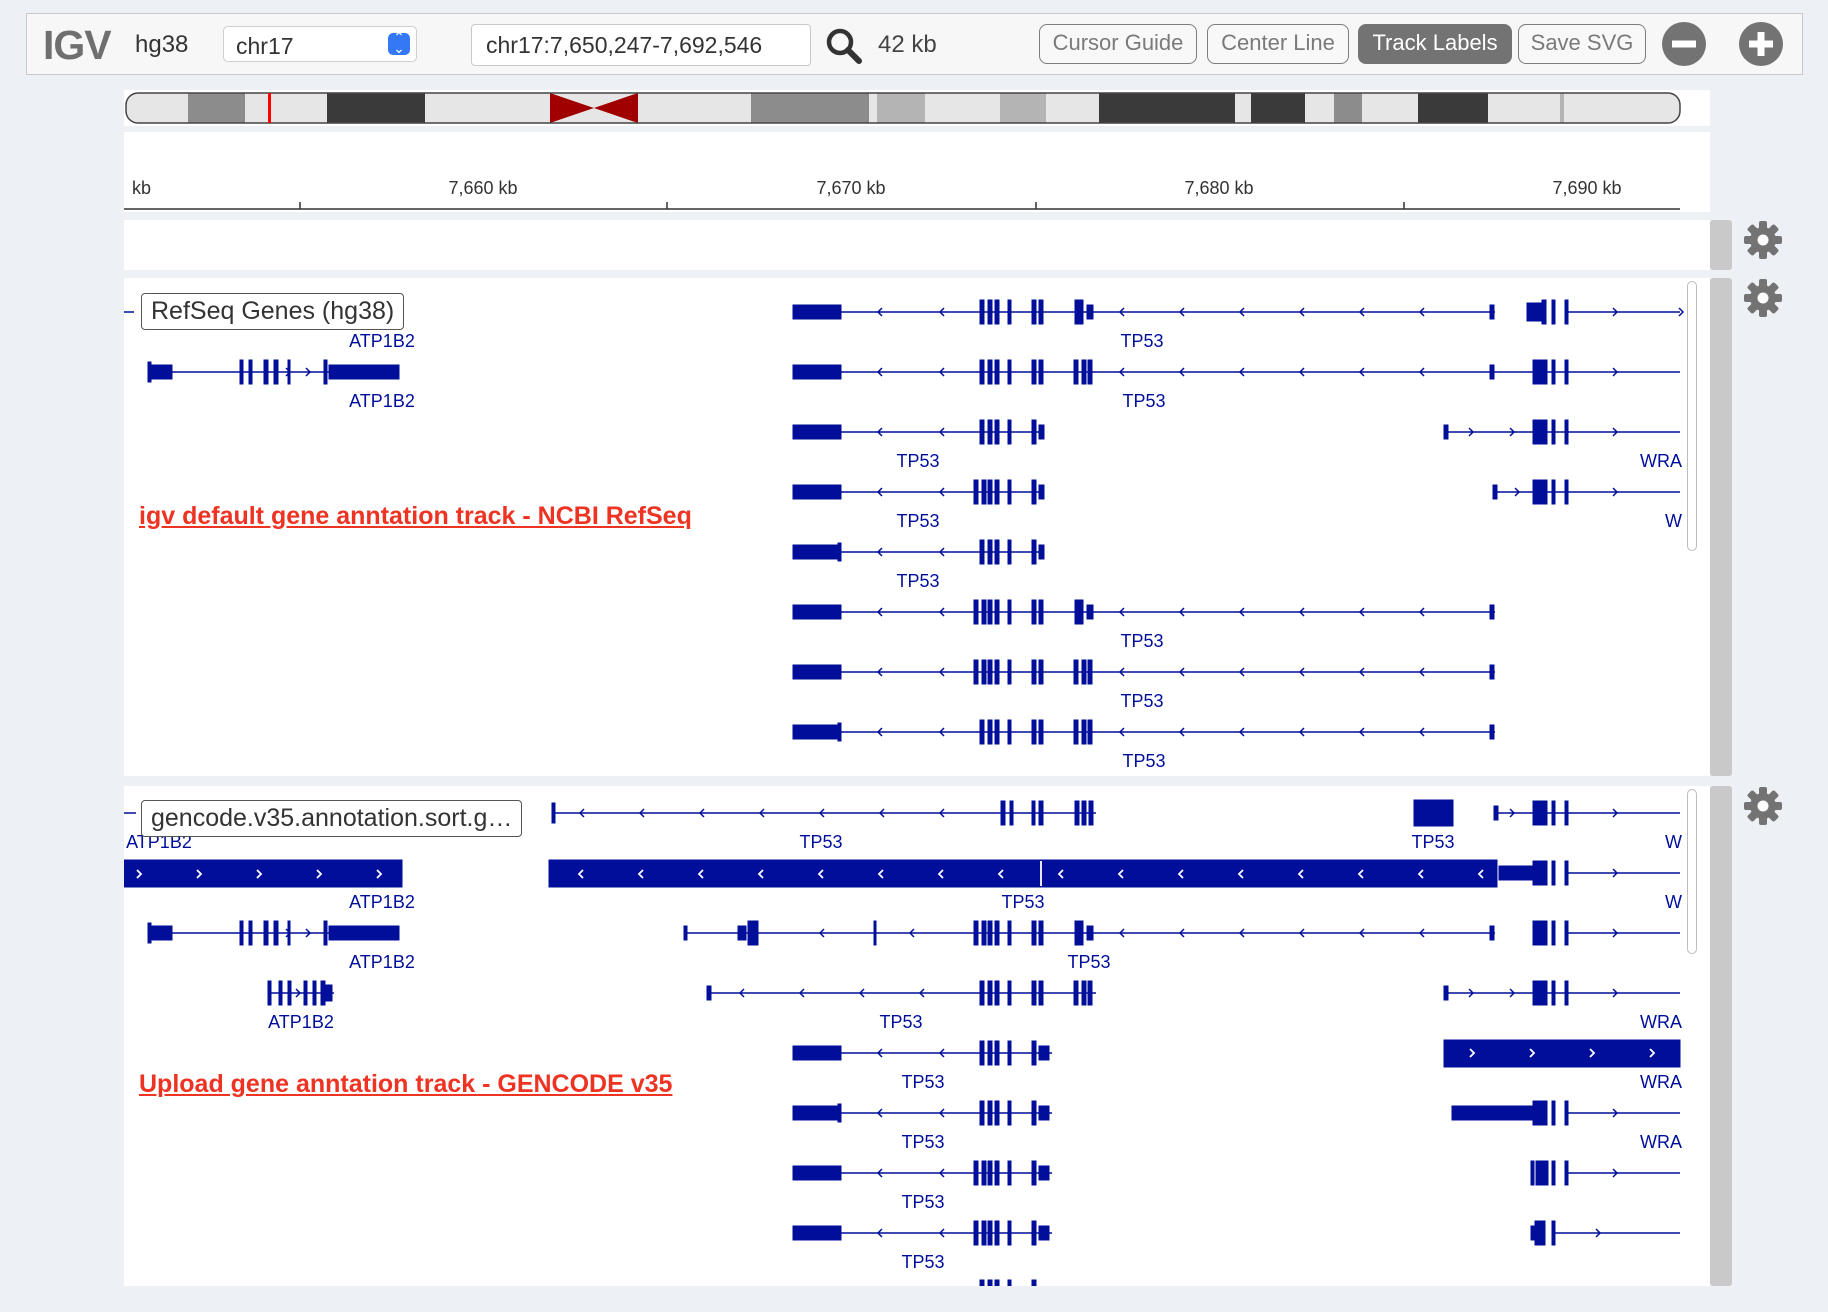  I want to click on chevron-updown-icon: ⌃ ⌄, so click(399, 43).